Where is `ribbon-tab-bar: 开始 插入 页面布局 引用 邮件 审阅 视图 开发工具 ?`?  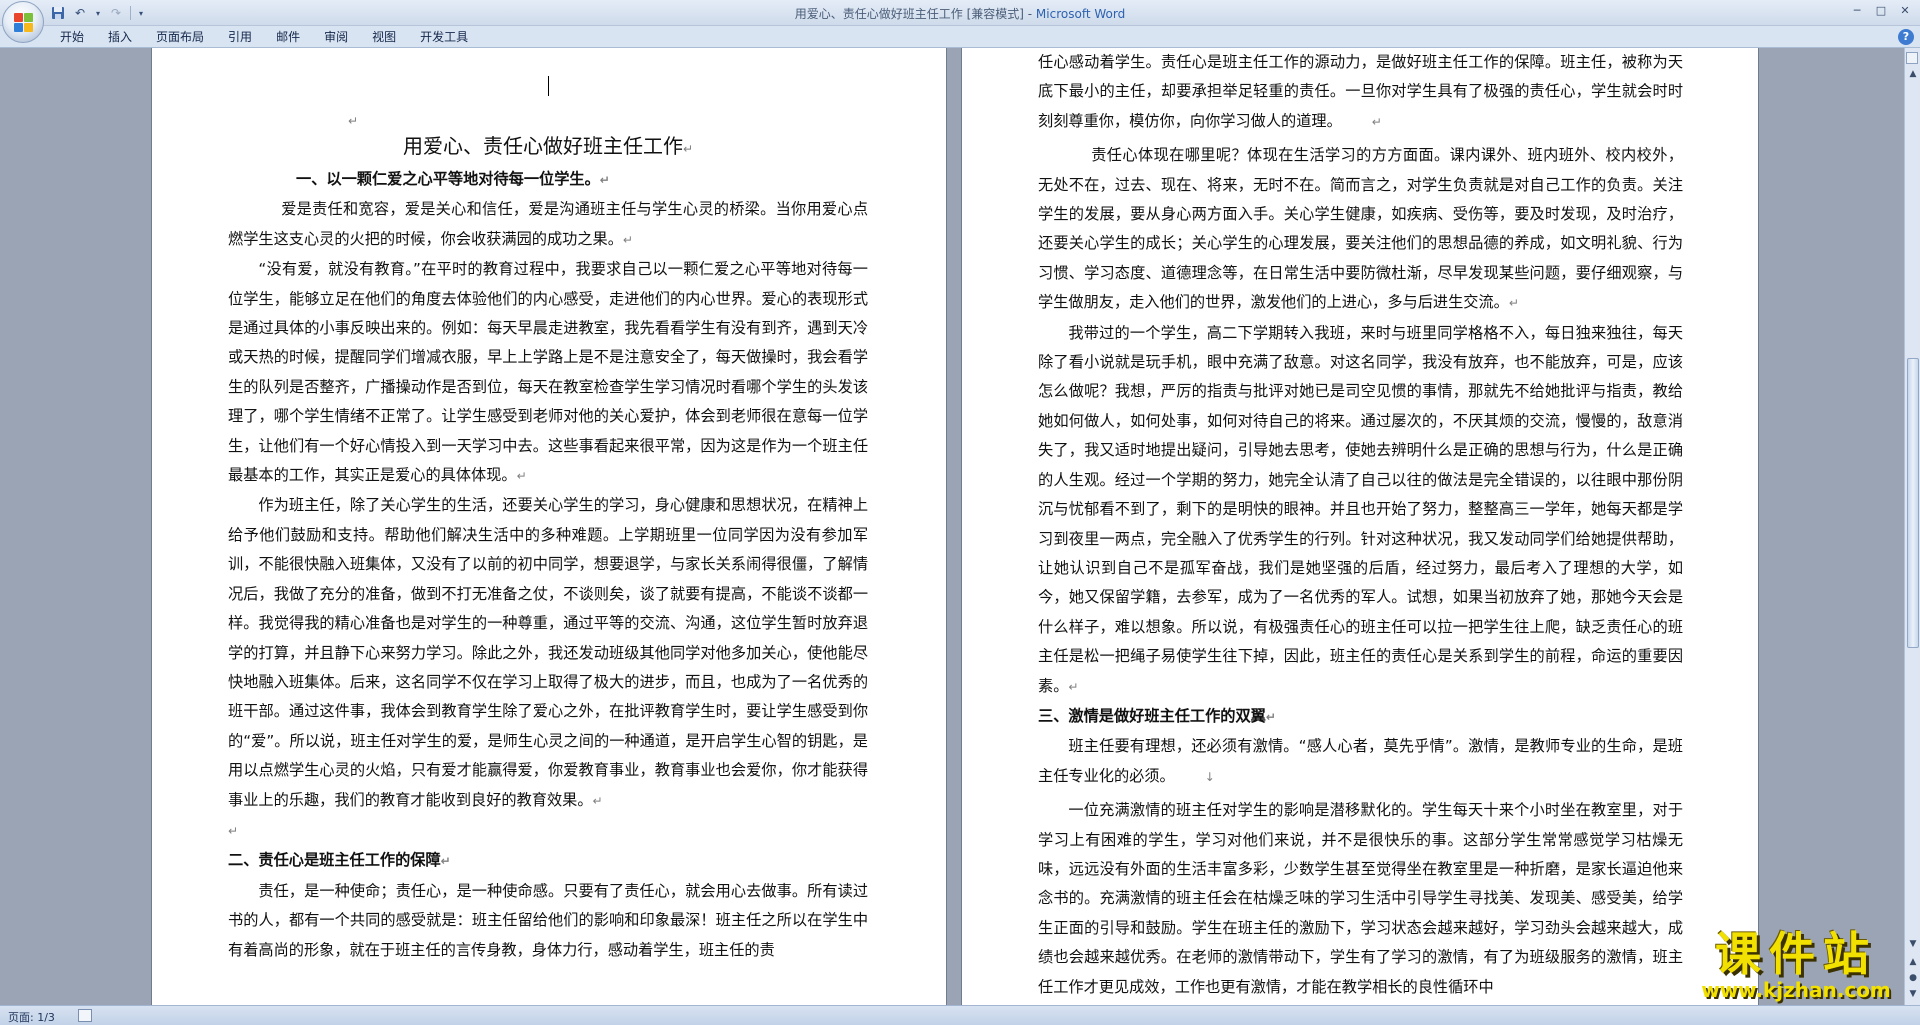 ribbon-tab-bar: 开始 插入 页面布局 引用 邮件 审阅 视图 开发工具 ? is located at coordinates (960, 37).